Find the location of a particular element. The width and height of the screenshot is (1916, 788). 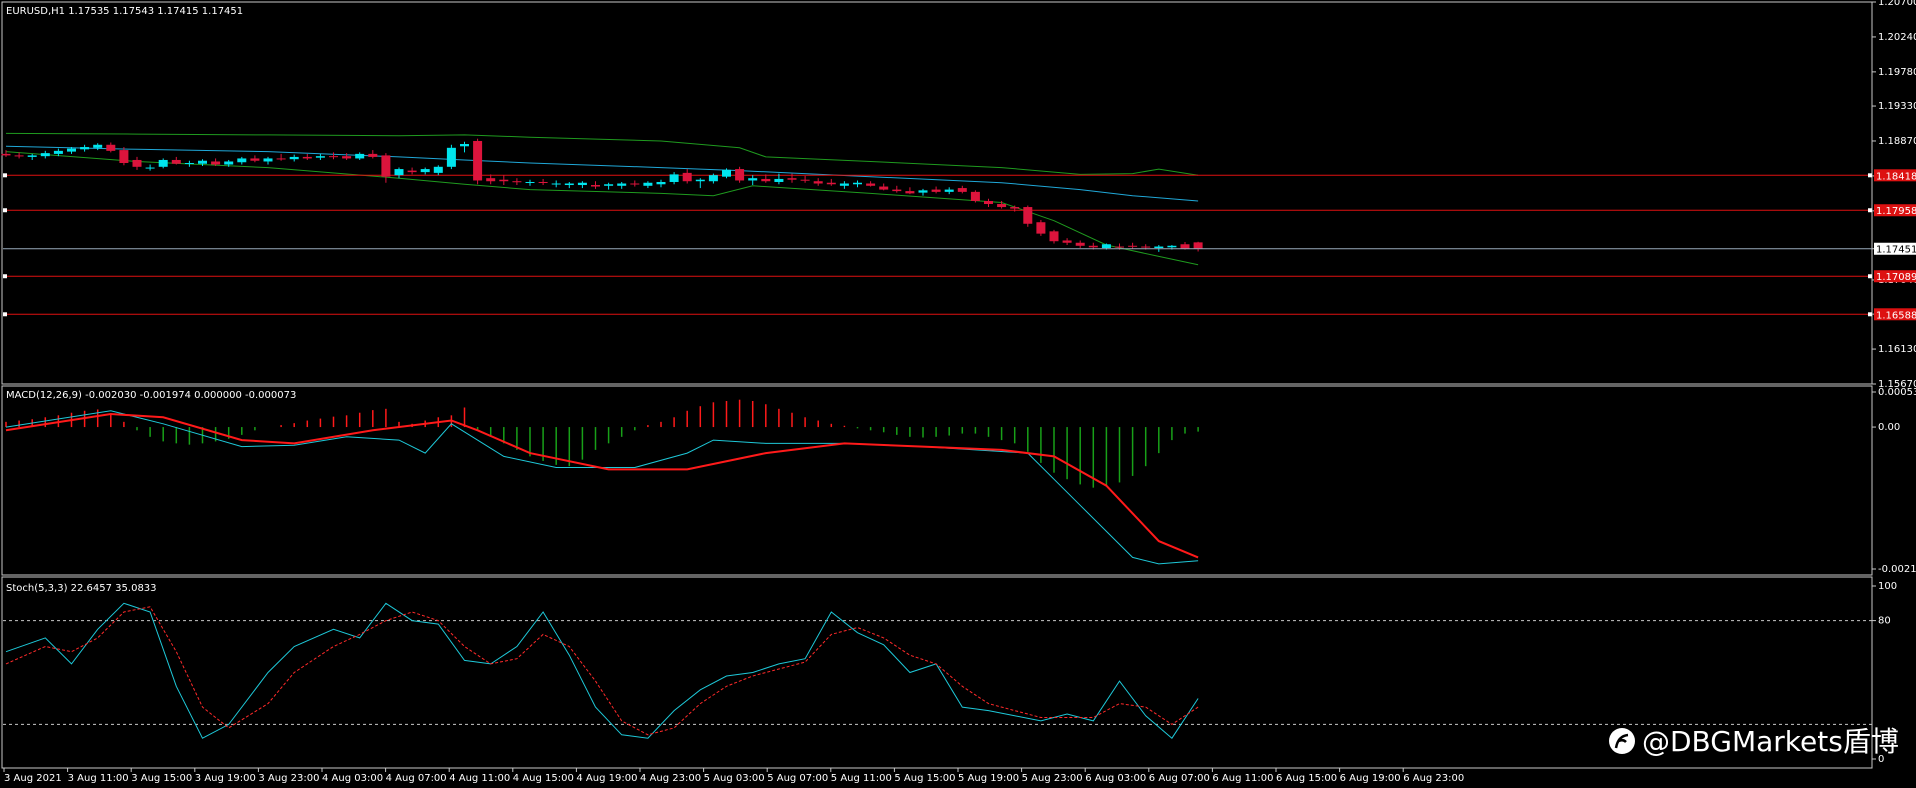

x-tick-label: 3 Aug 2021 is located at coordinates (33, 778).